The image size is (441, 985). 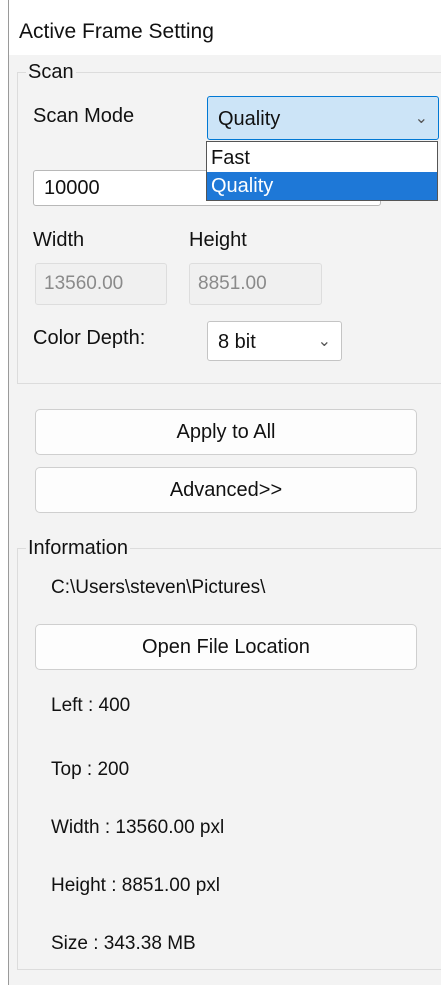 I want to click on scan-group-title: Scan, so click(x=51, y=72).